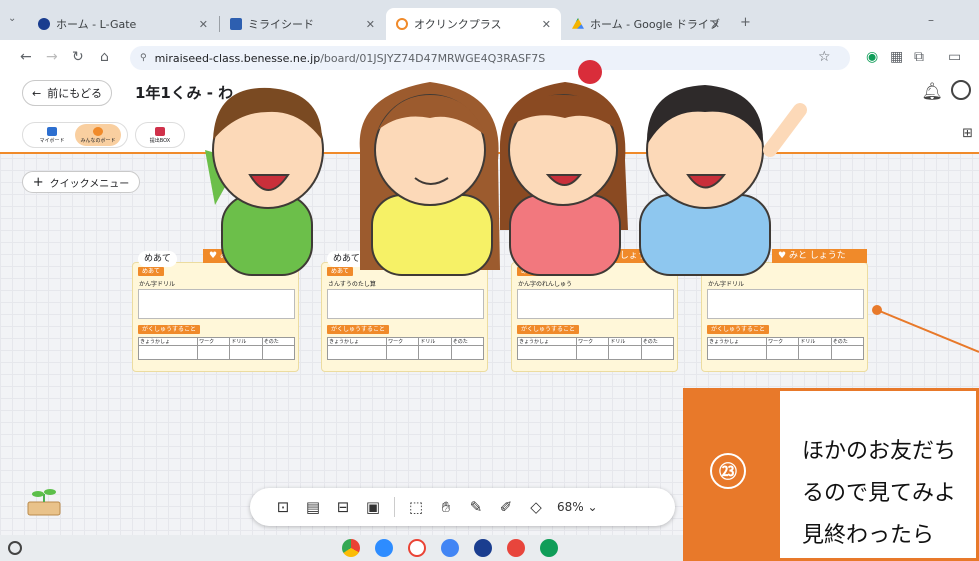 This screenshot has height=561, width=979. Describe the element at coordinates (435, 341) in the screenshot. I see `col-header: ドリル` at that location.